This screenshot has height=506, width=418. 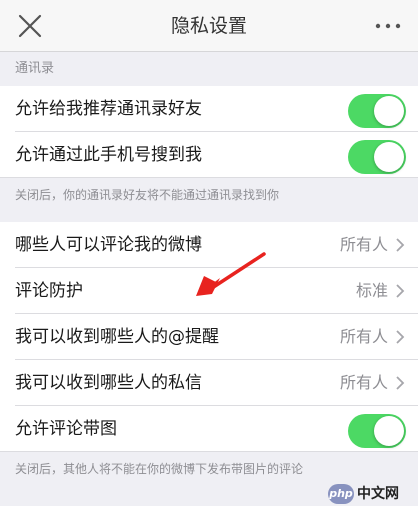 What do you see at coordinates (108, 245) in the screenshot?
I see `row-label: 哪些人可以评论我的微博` at bounding box center [108, 245].